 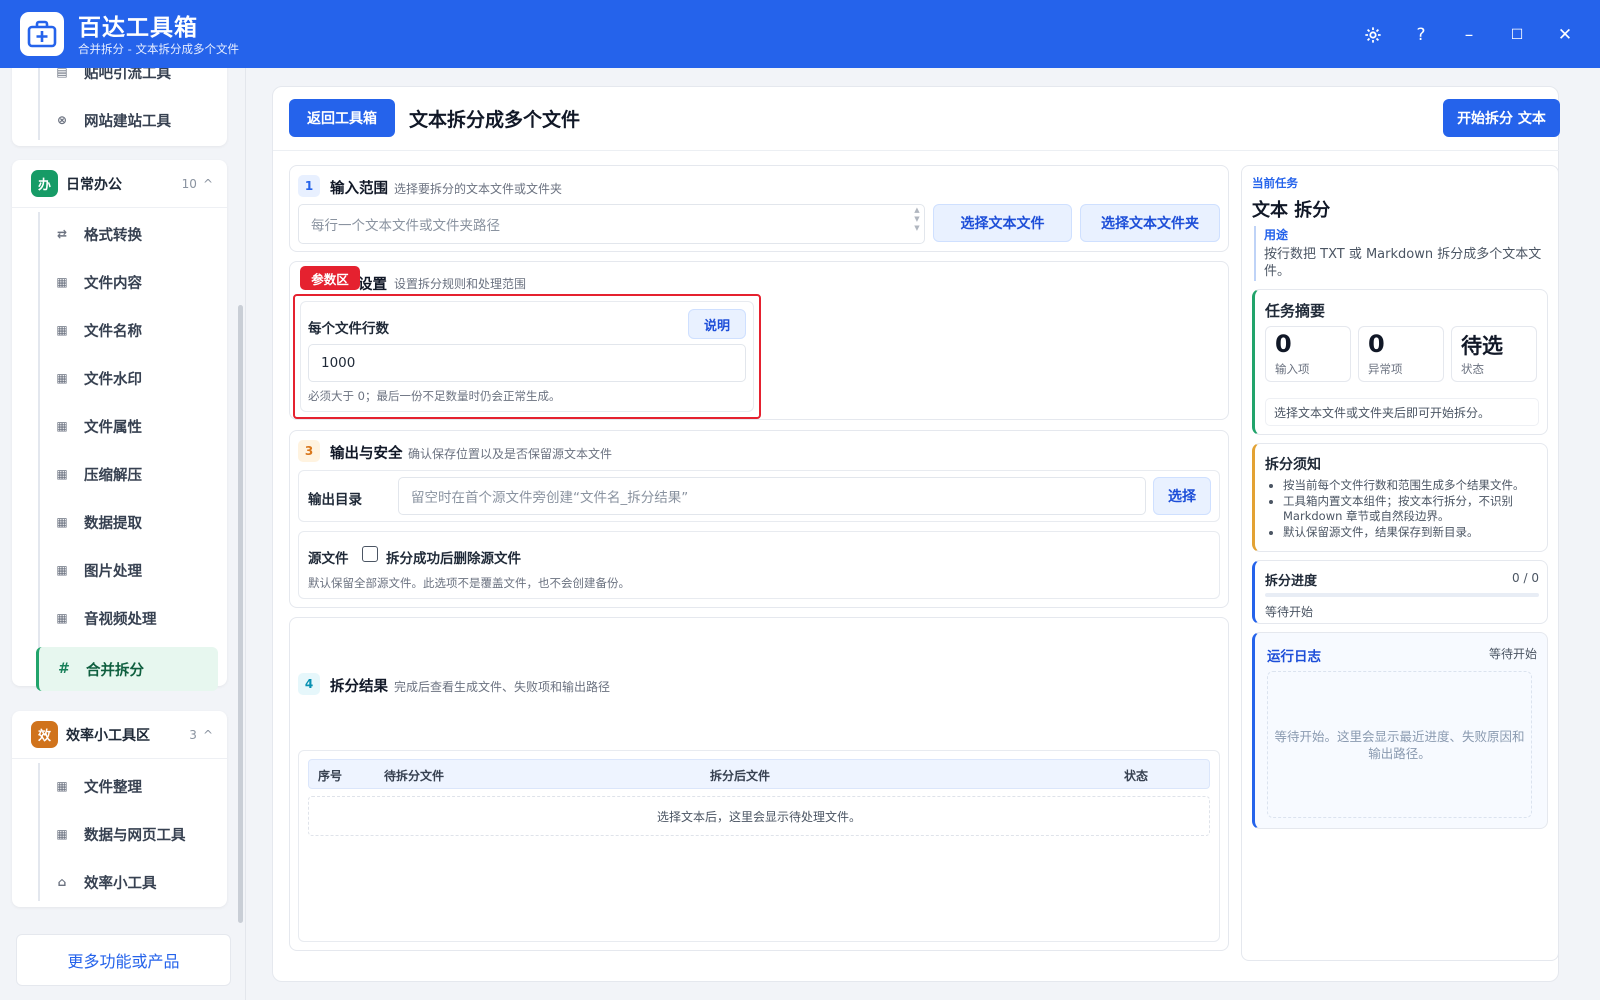 I want to click on output-dir-input: 留空时在首个源文件旁创建“文件名_拆分结果”, so click(x=772, y=496).